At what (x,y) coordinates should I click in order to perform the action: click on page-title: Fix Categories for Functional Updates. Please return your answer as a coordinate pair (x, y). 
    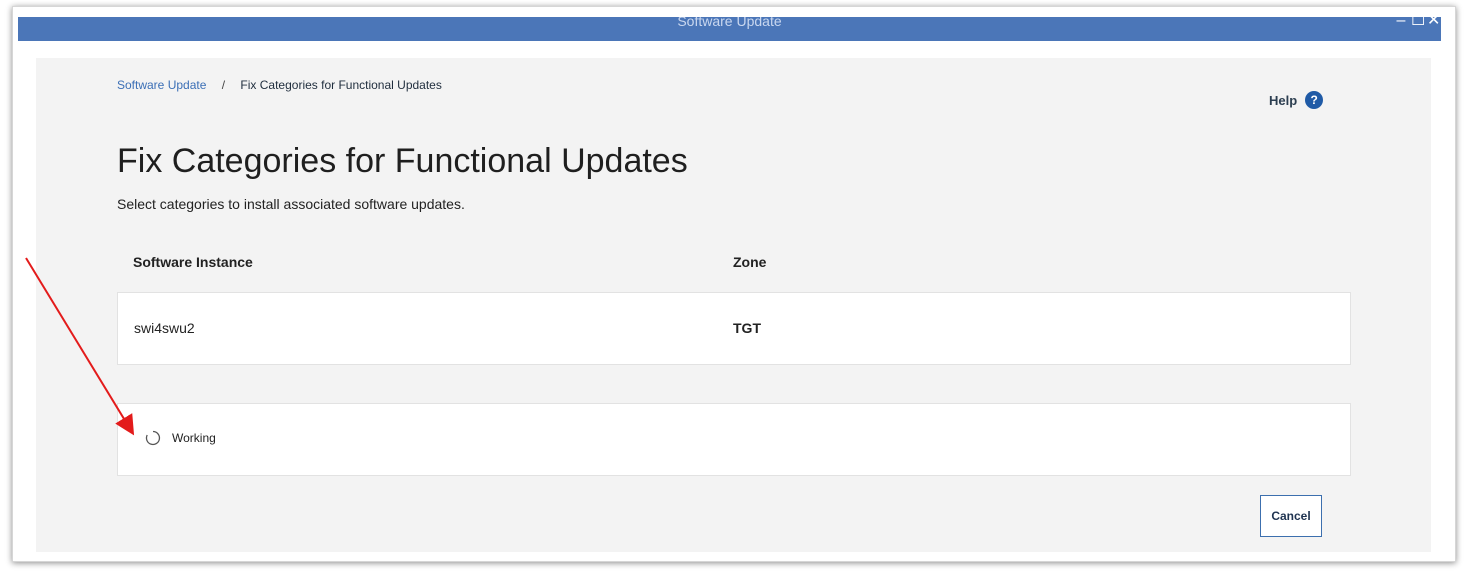
    Looking at the image, I should click on (402, 161).